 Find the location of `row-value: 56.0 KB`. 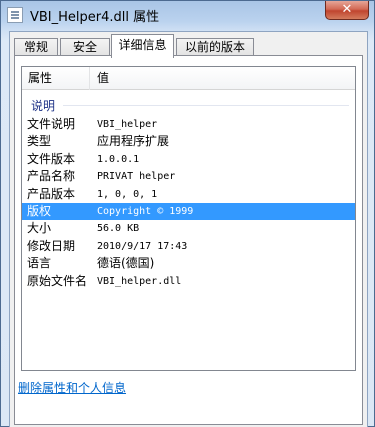

row-value: 56.0 KB is located at coordinates (118, 229).